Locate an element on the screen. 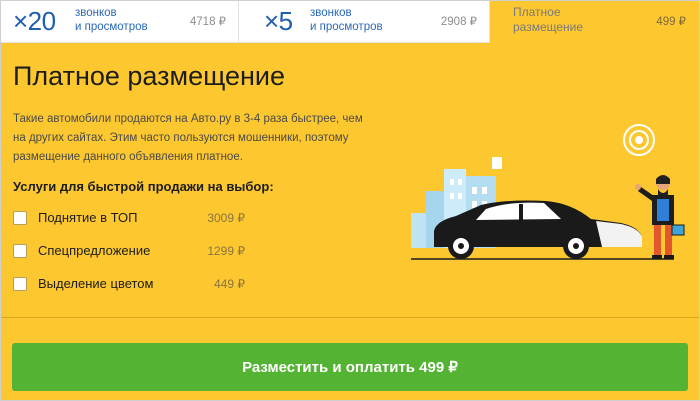 The image size is (700, 401). divider is located at coordinates (350, 317).